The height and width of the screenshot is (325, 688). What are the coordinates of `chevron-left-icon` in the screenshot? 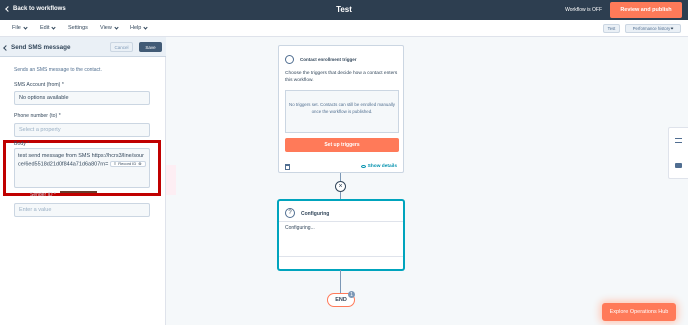 It's located at (6, 47).